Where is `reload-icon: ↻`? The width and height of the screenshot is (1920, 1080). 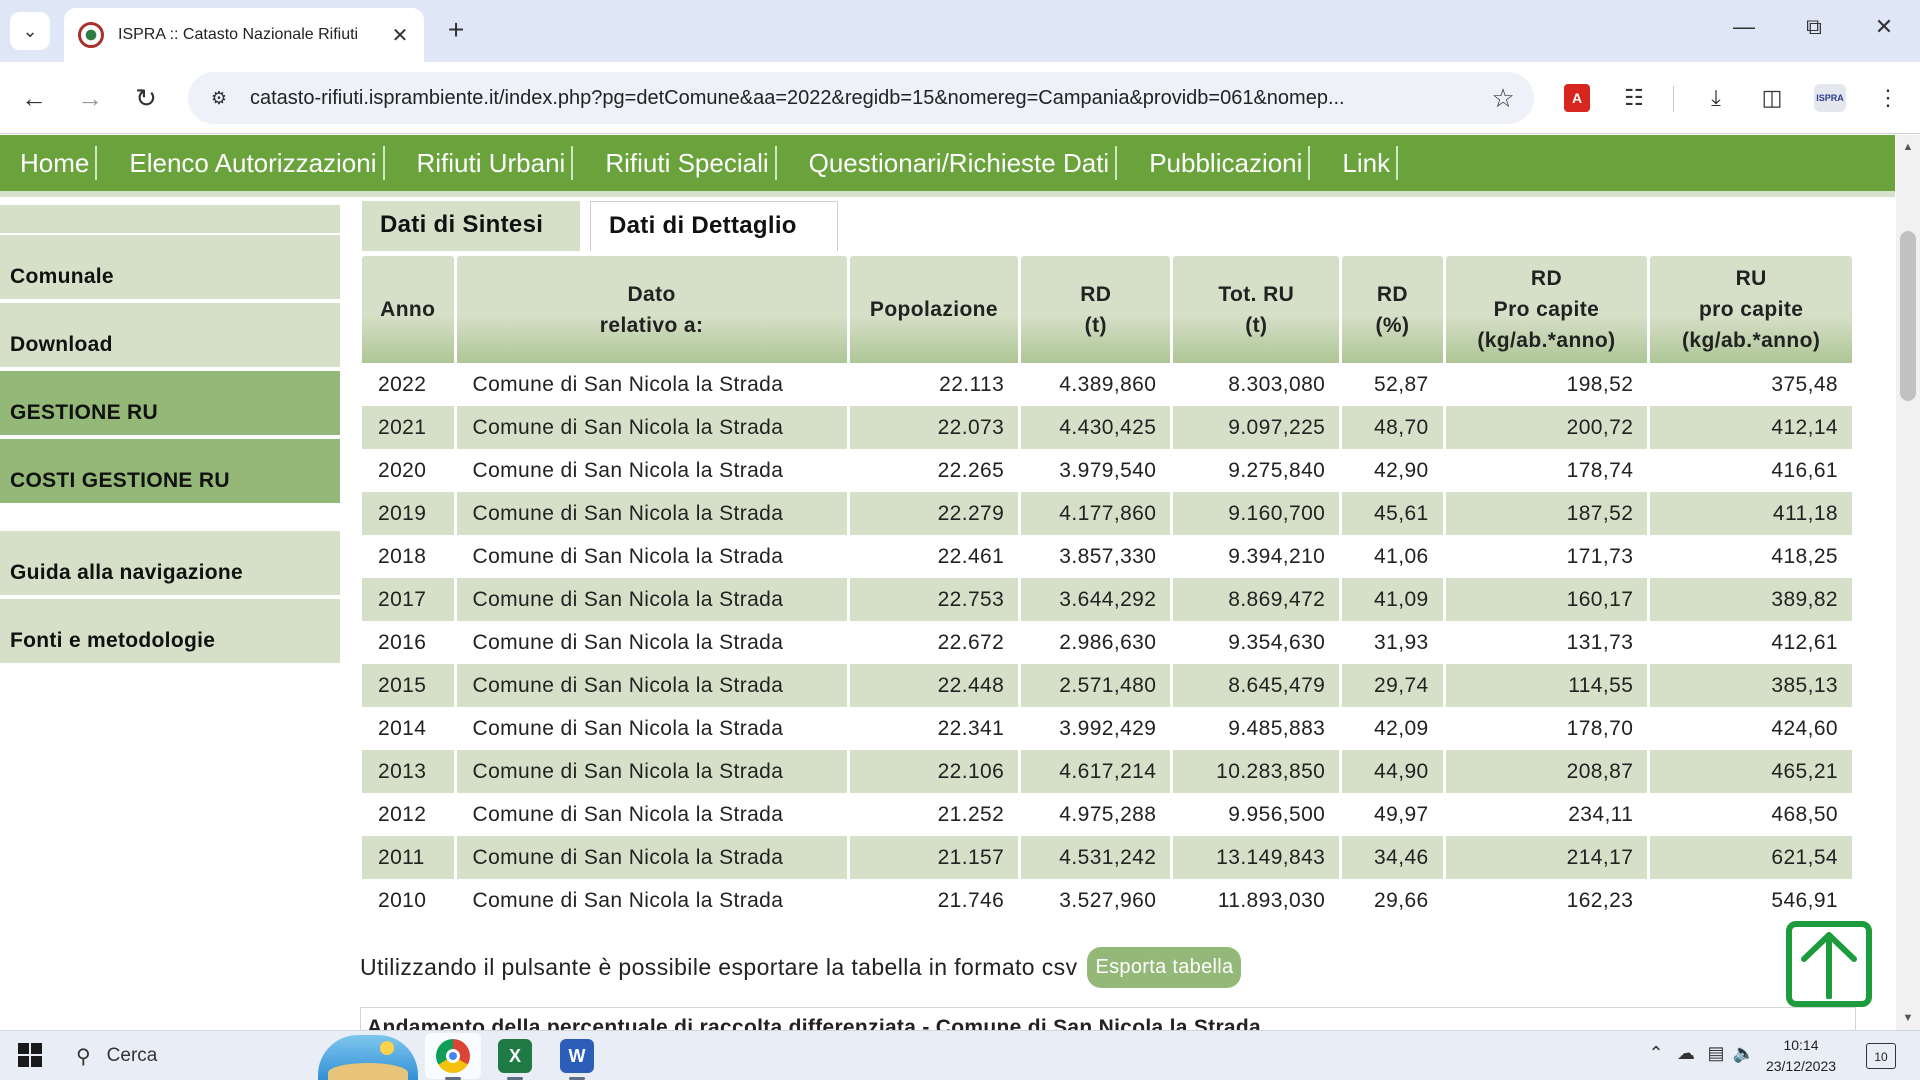
reload-icon: ↻ is located at coordinates (146, 98).